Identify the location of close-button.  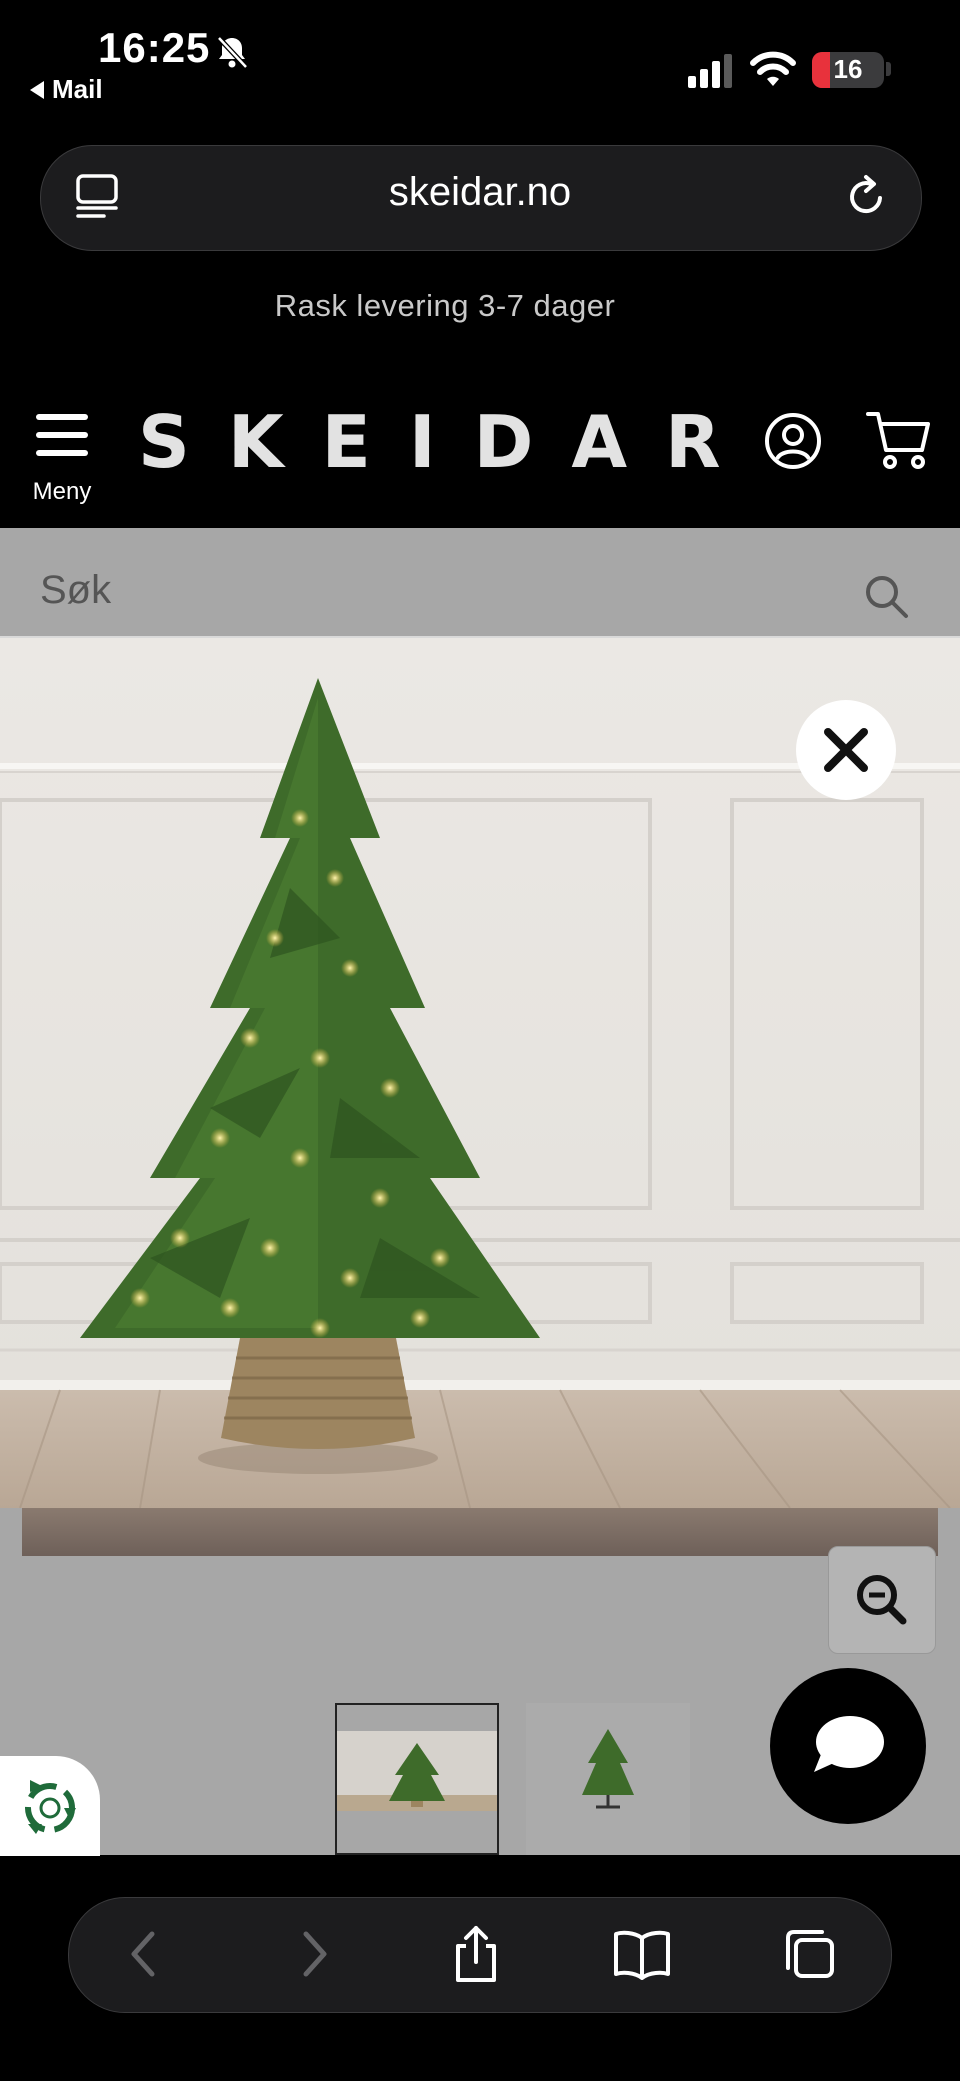
(846, 750).